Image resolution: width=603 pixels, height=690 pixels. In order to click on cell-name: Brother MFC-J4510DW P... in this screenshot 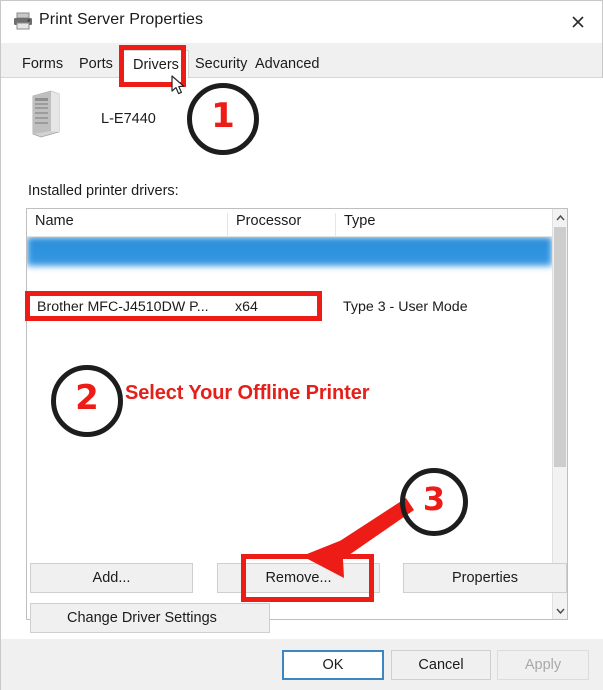, I will do `click(123, 307)`.